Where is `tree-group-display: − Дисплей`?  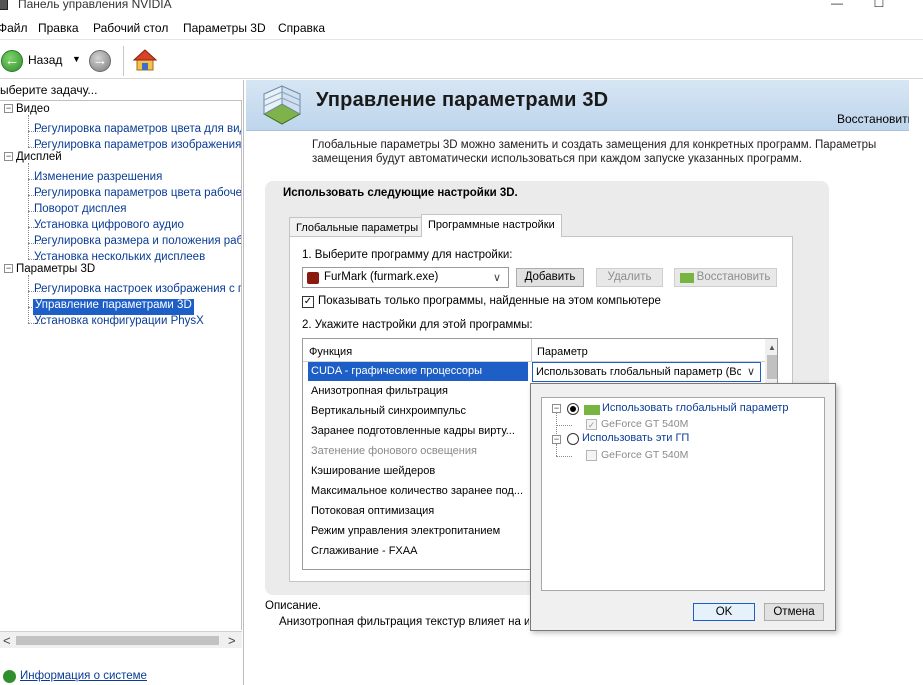 tree-group-display: − Дисплей is located at coordinates (33, 159).